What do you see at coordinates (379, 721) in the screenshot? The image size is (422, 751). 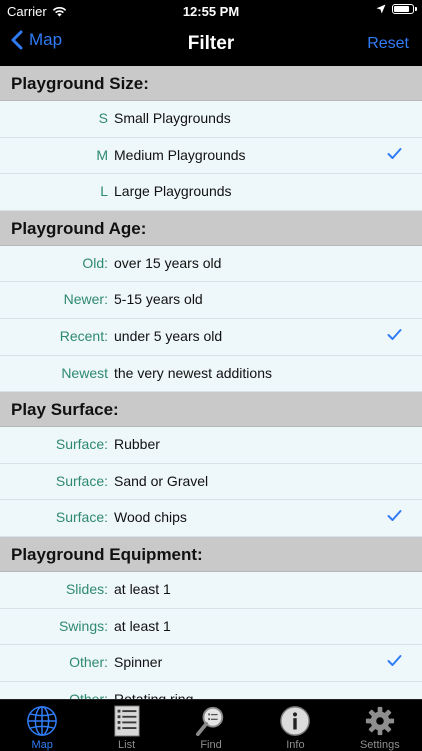 I see `gear-icon` at bounding box center [379, 721].